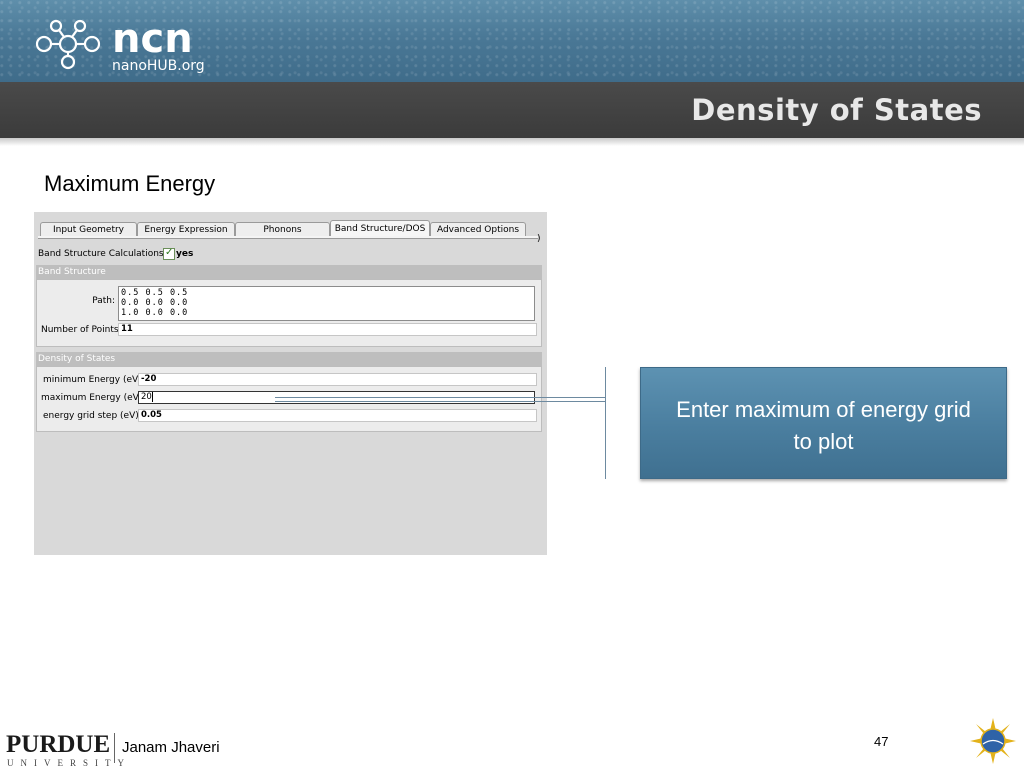 This screenshot has width=1024, height=768. What do you see at coordinates (102, 254) in the screenshot?
I see `band-calc-label: Band Structure Calculations:` at bounding box center [102, 254].